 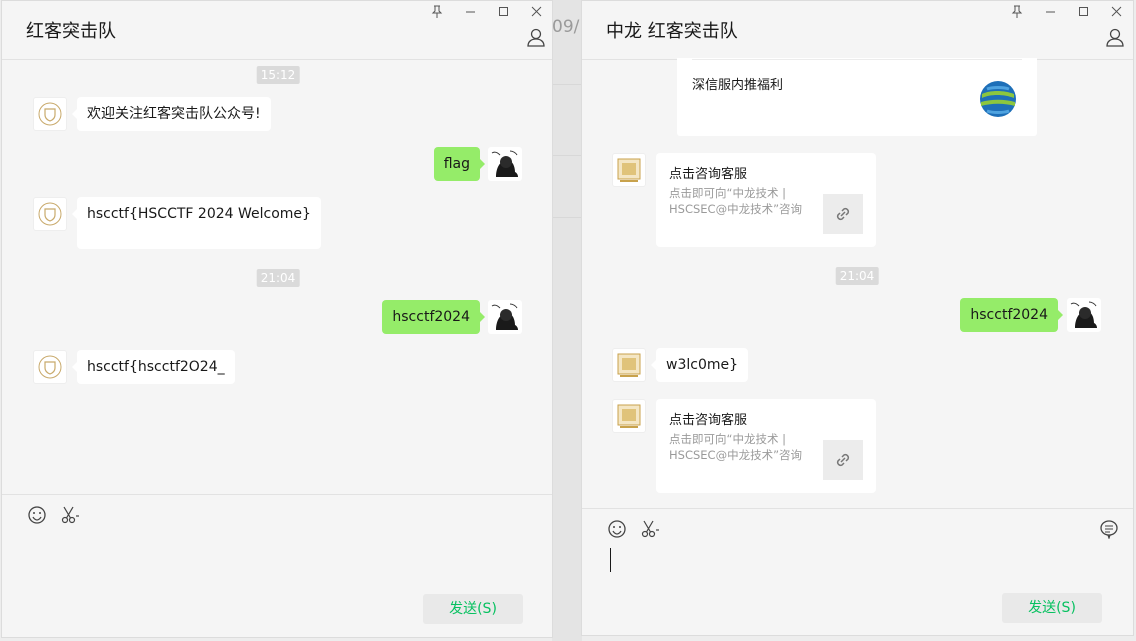 What do you see at coordinates (857, 59) in the screenshot?
I see `article-divider` at bounding box center [857, 59].